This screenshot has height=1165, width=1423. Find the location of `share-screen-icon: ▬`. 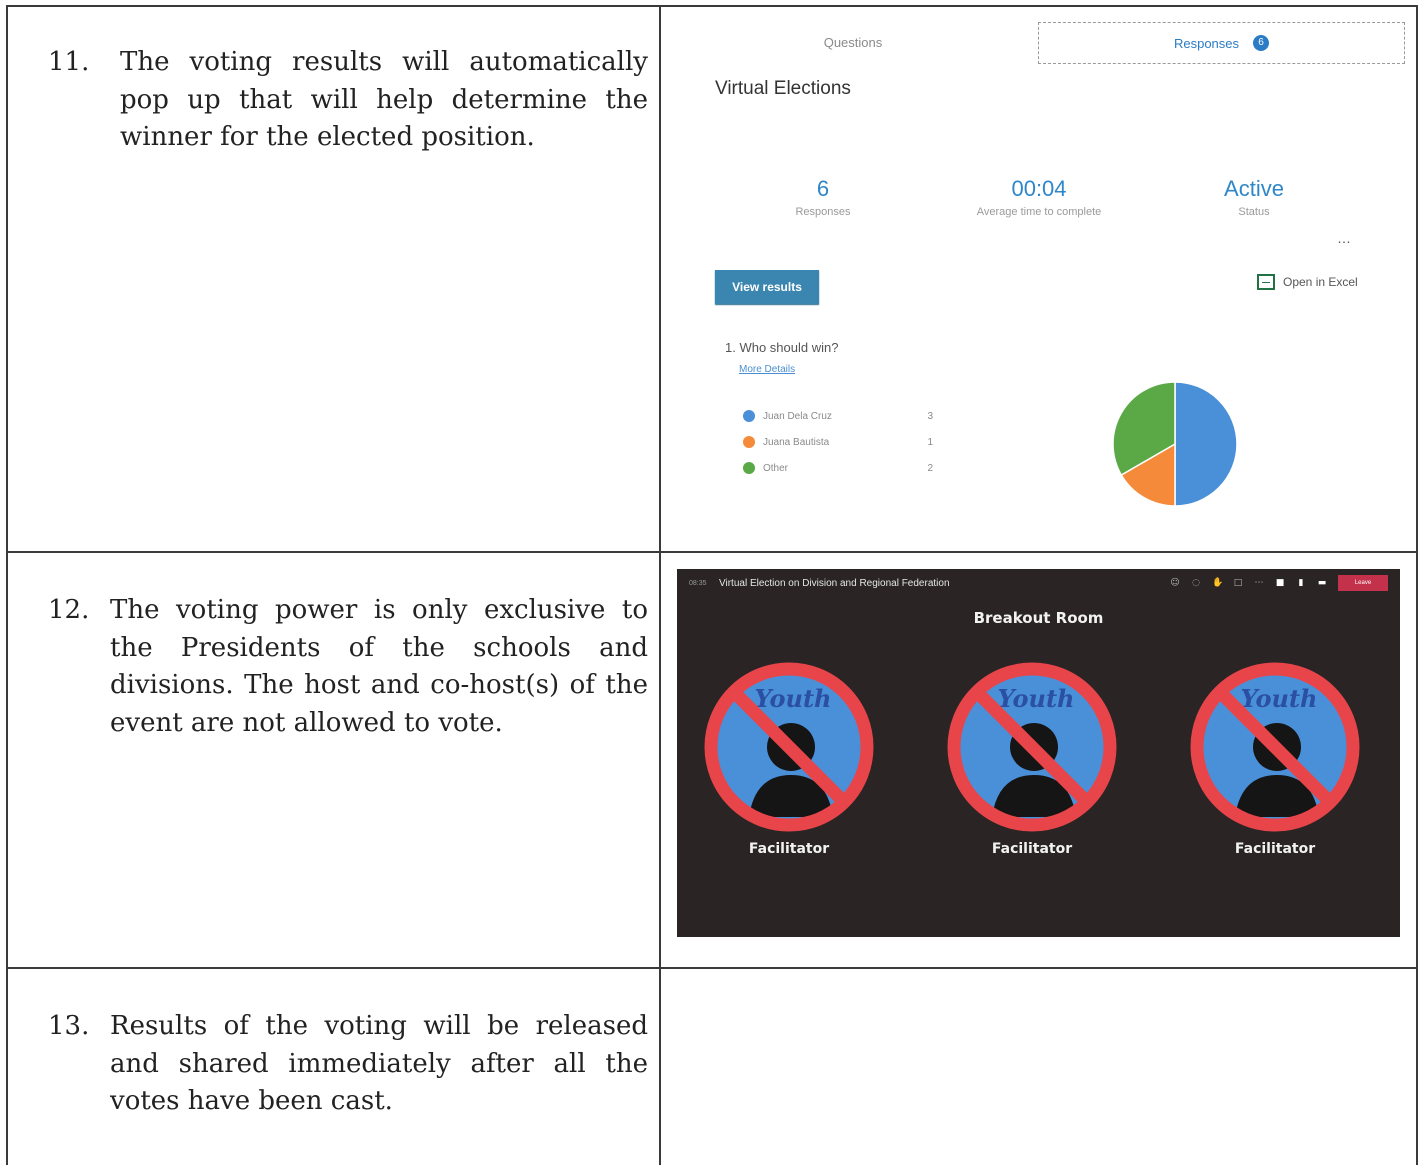

share-screen-icon: ▬ is located at coordinates (1322, 583).